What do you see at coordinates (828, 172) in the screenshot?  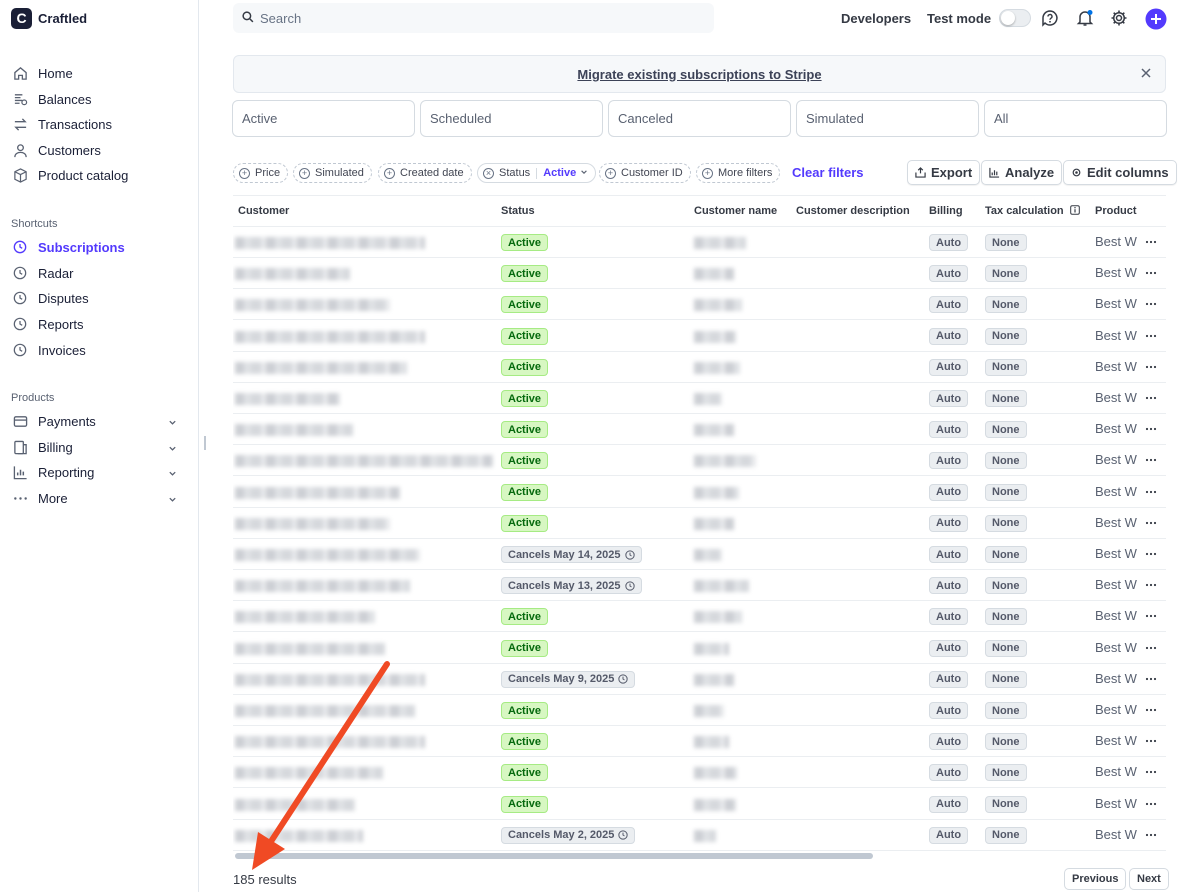 I see `clear-filters-link: Clear filters` at bounding box center [828, 172].